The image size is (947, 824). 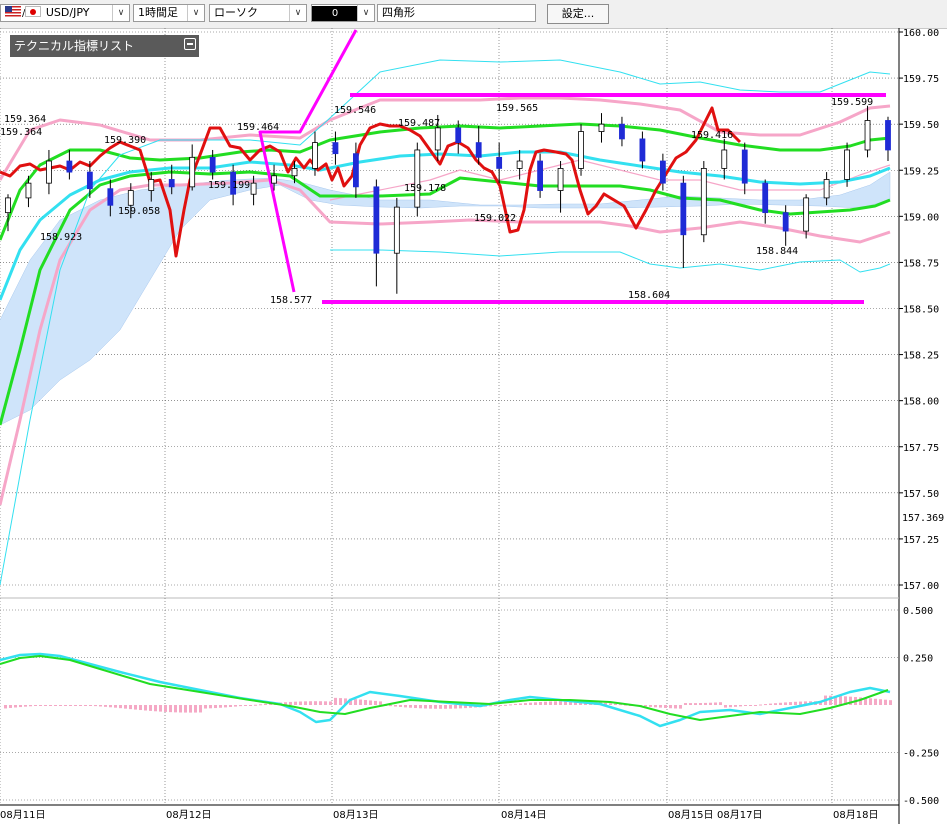 What do you see at coordinates (517, 108) in the screenshot?
I see `price-annotation: 159.565` at bounding box center [517, 108].